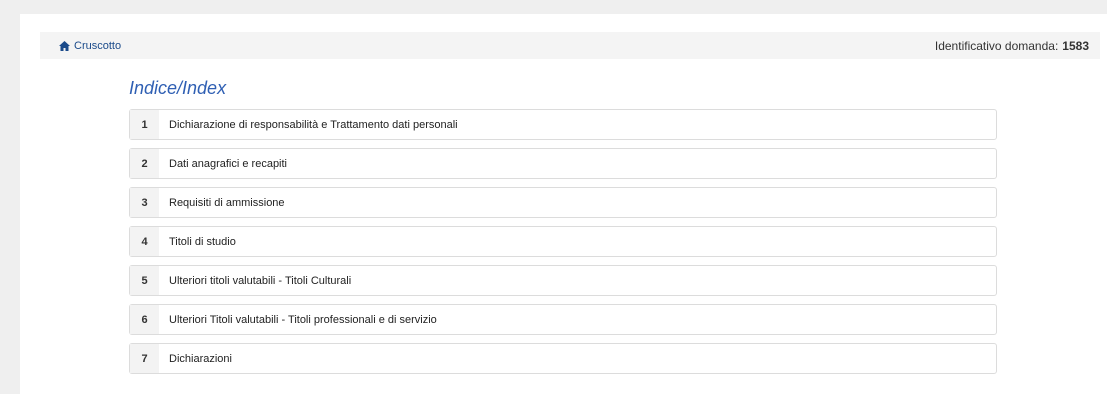 This screenshot has width=1107, height=394. Describe the element at coordinates (1075, 45) in the screenshot. I see `identifier-value: 1583` at that location.